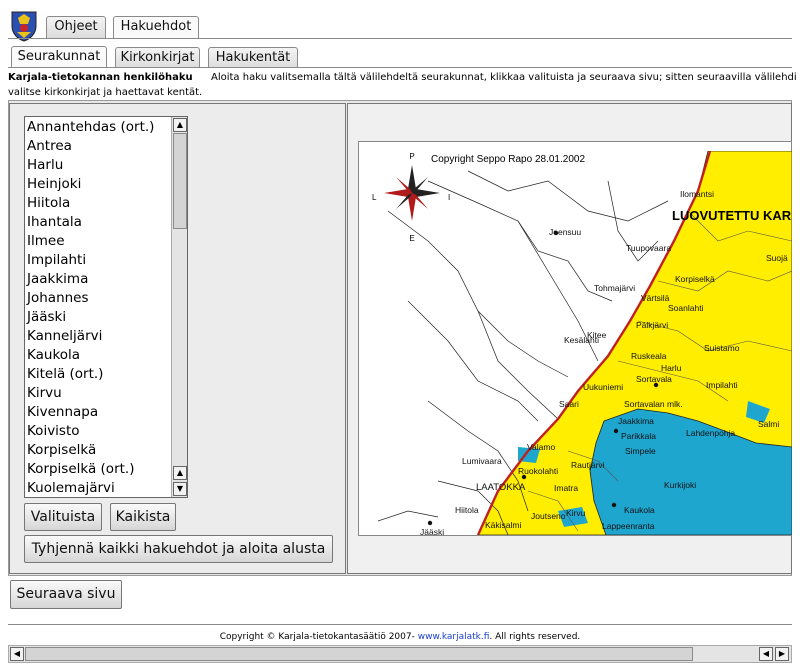  I want to click on map-place-label: Ruokolahti, so click(538, 471).